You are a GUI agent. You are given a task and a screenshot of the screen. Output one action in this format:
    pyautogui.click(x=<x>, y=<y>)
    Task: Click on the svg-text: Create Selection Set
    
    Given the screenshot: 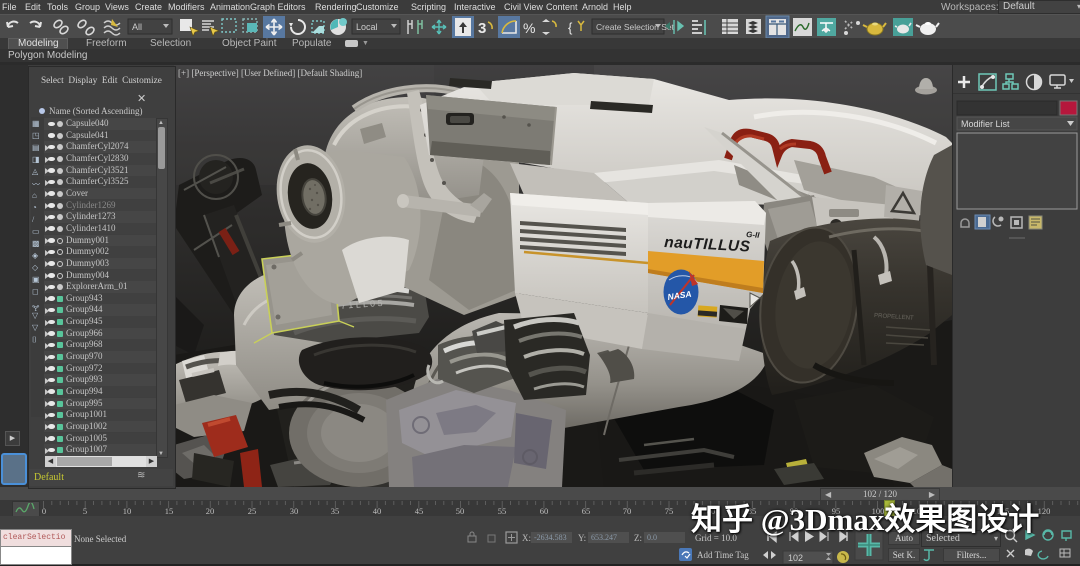 What is the action you would take?
    pyautogui.click(x=635, y=27)
    